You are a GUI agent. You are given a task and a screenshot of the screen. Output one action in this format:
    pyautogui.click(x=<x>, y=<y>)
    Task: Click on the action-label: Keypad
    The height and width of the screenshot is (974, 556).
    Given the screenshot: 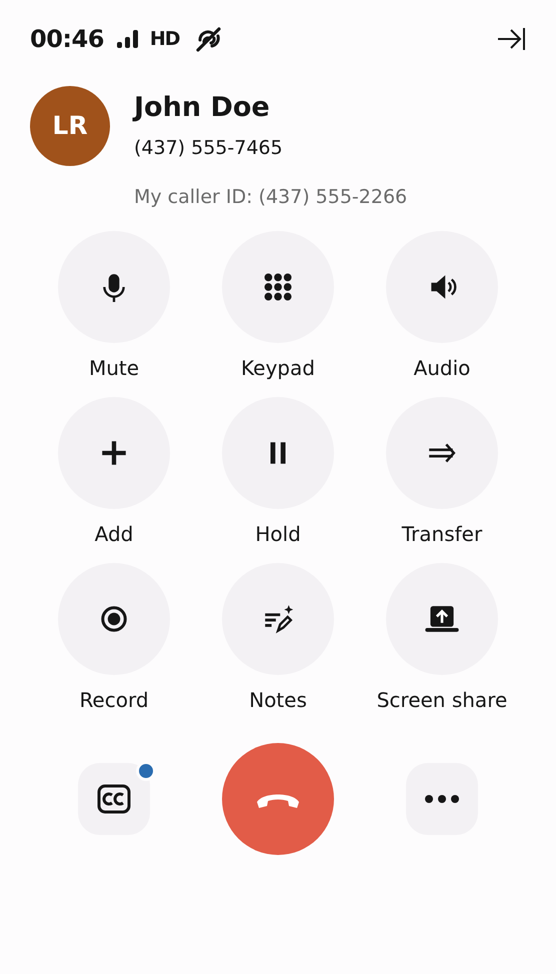 What is the action you would take?
    pyautogui.click(x=278, y=368)
    